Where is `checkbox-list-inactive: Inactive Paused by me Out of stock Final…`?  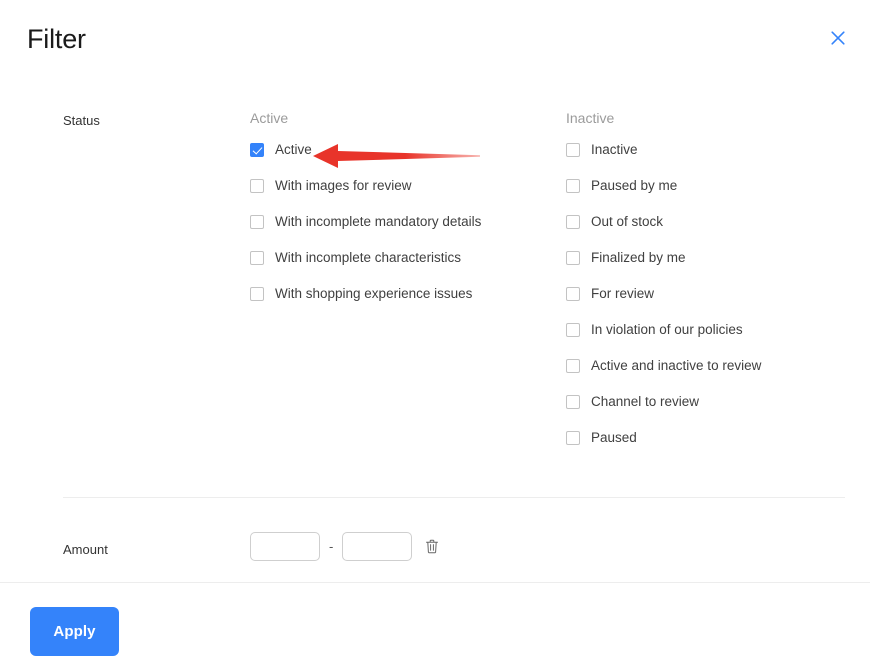 checkbox-list-inactive: Inactive Paused by me Out of stock Final… is located at coordinates (663, 294).